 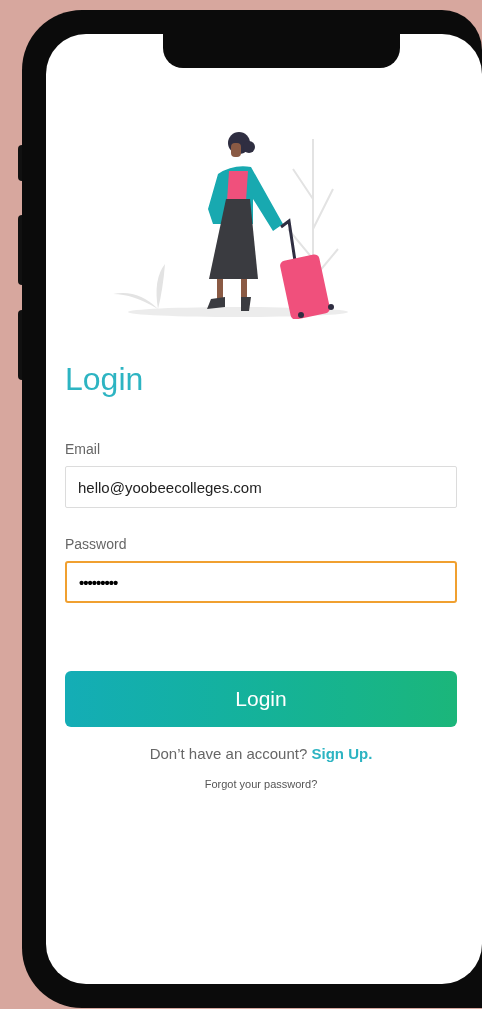 What do you see at coordinates (96, 544) in the screenshot?
I see `field-label: Password` at bounding box center [96, 544].